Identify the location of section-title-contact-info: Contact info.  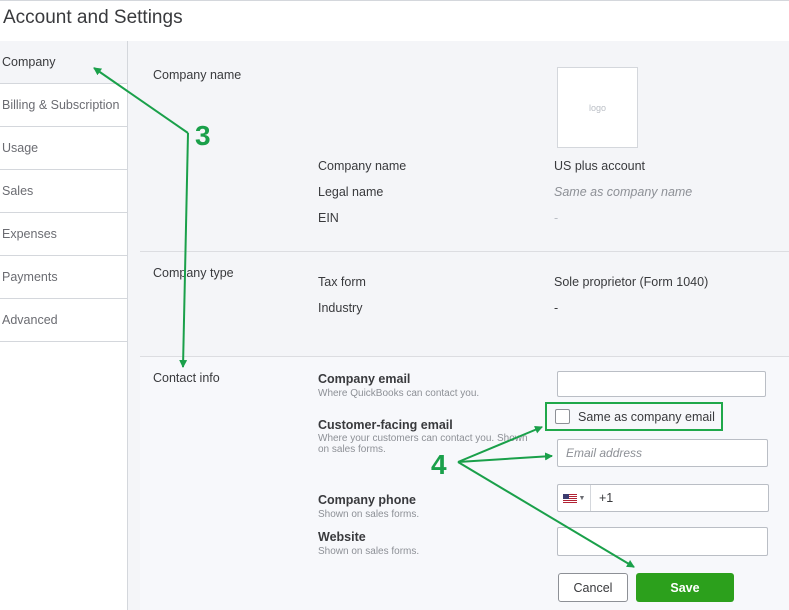
(186, 378).